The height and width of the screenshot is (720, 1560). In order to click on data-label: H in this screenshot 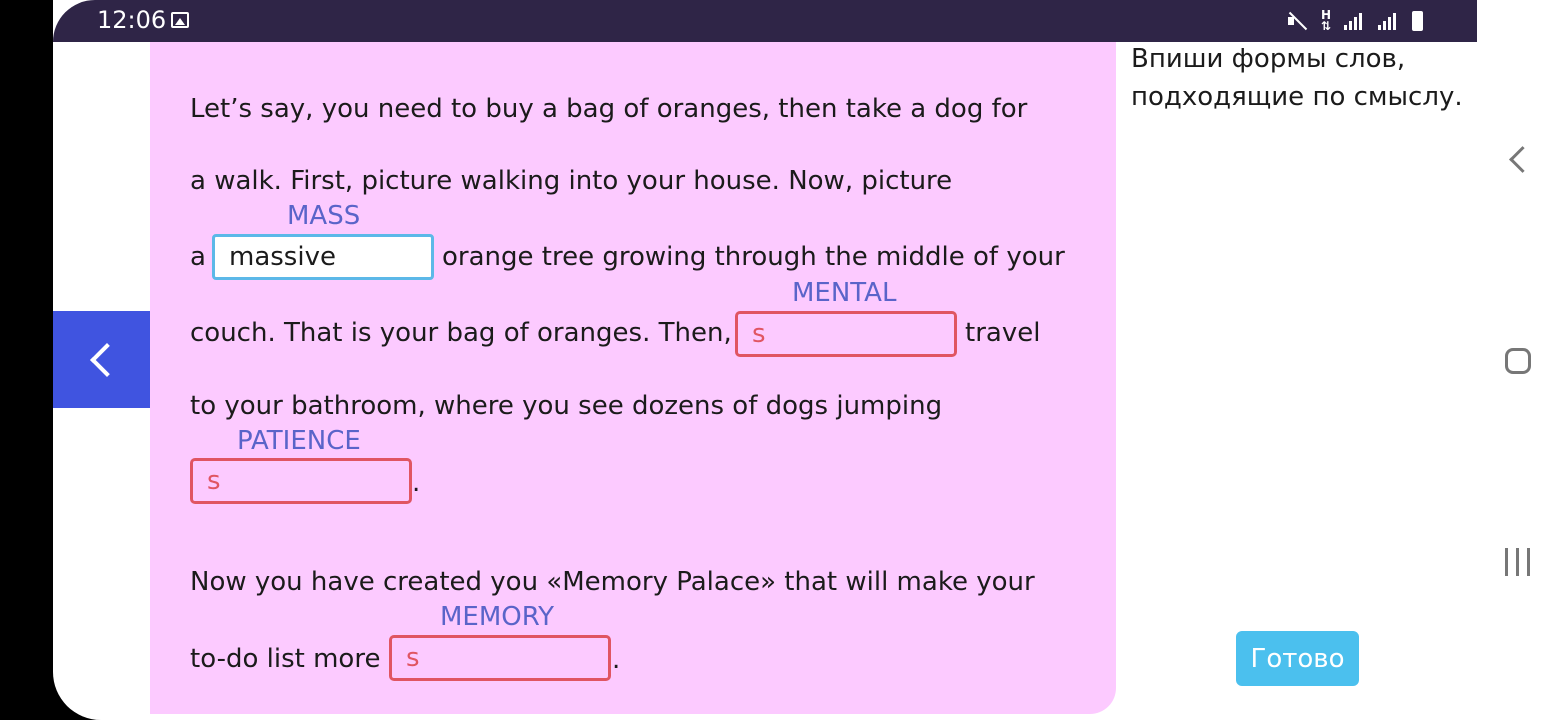, I will do `click(1326, 15)`.